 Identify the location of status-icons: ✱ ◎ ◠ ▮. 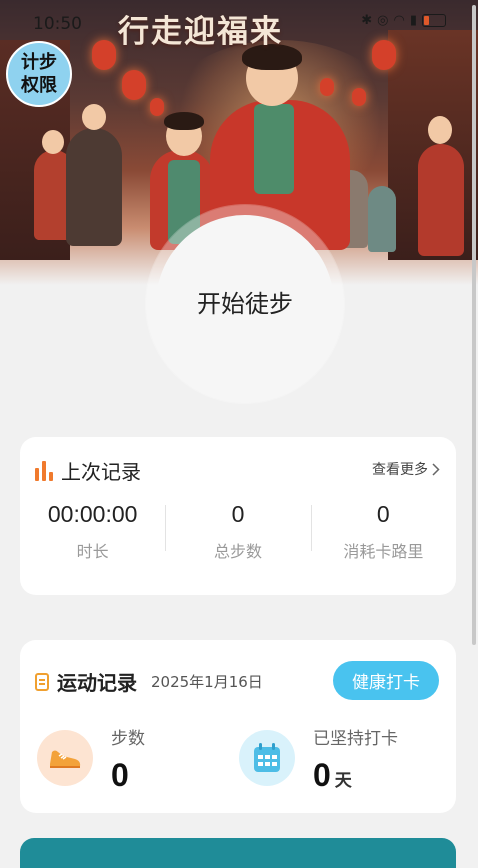
(403, 20).